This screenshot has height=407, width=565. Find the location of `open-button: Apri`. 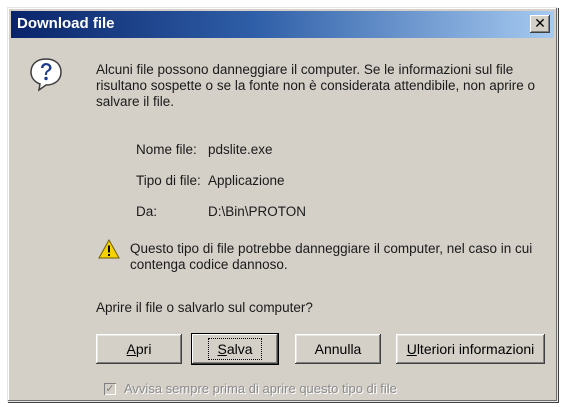

open-button: Apri is located at coordinates (139, 349).